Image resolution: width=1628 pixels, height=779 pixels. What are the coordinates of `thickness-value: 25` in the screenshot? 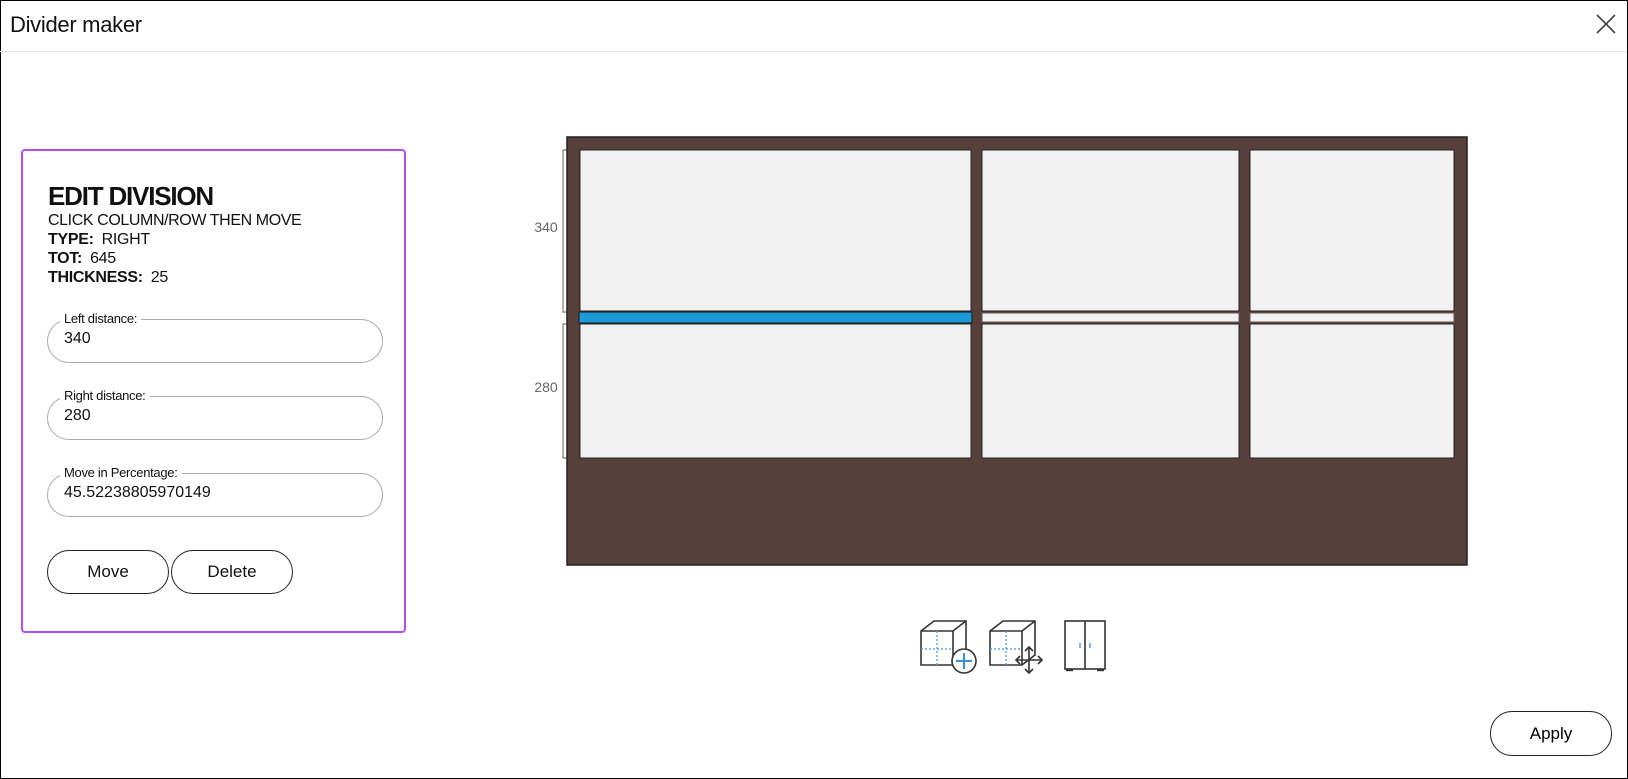 It's located at (159, 277).